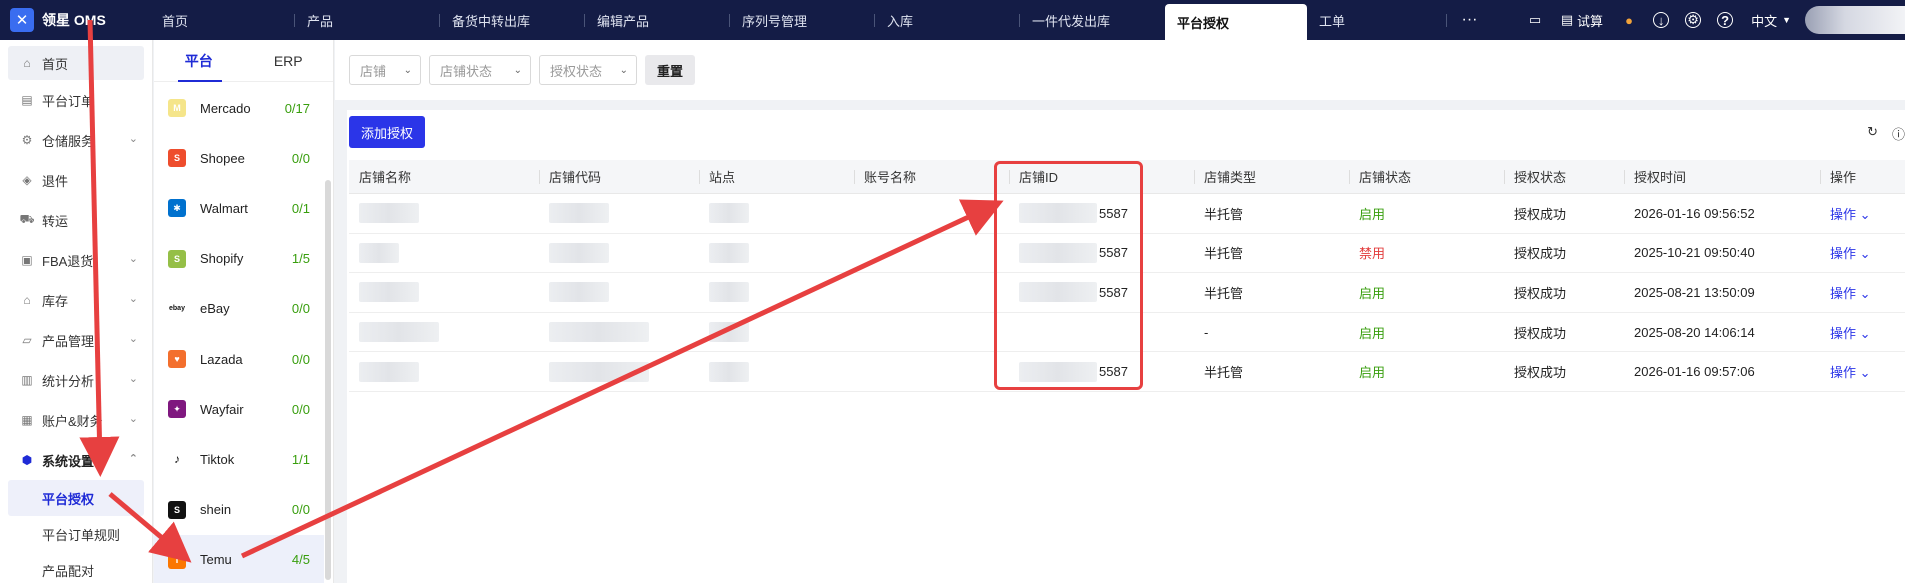  I want to click on store-id-highlight-box, so click(1068, 275).